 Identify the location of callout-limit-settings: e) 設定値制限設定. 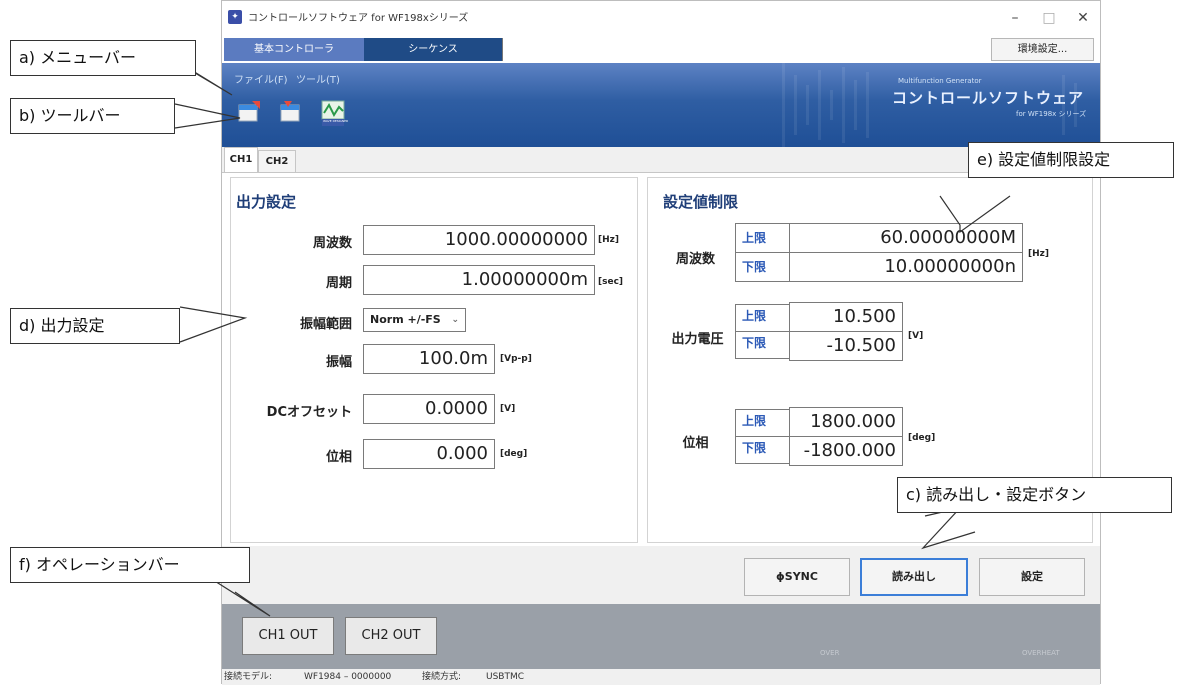
(1071, 160).